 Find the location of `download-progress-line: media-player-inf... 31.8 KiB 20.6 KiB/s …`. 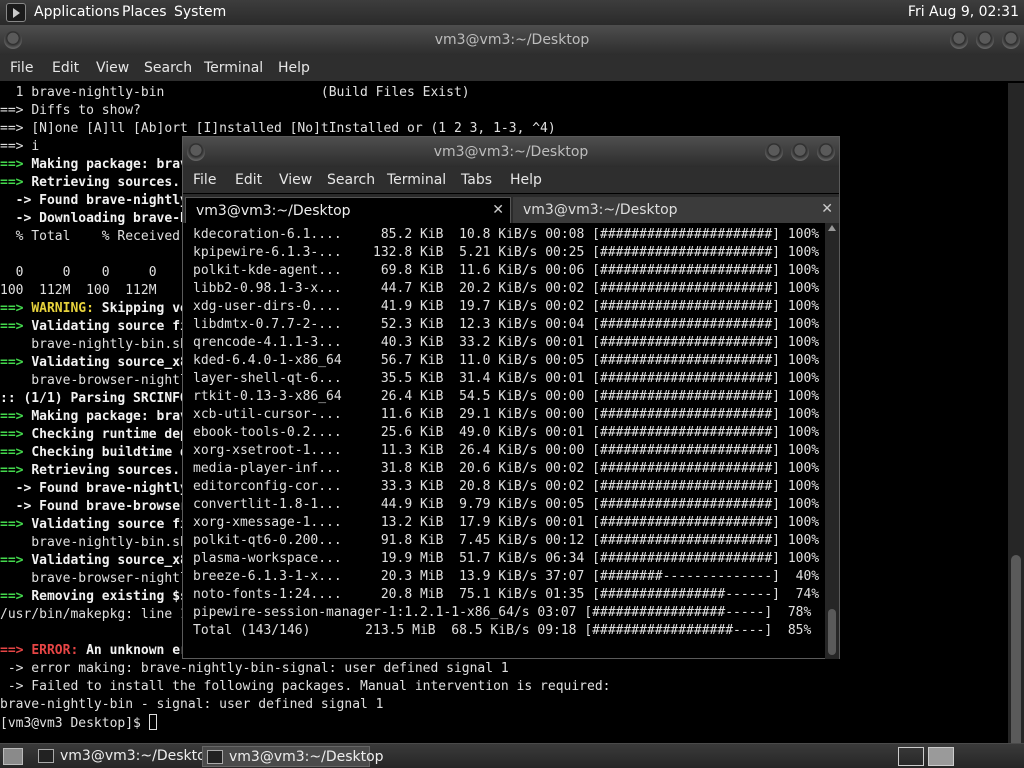

download-progress-line: media-player-inf... 31.8 KiB 20.6 KiB/s … is located at coordinates (506, 468).